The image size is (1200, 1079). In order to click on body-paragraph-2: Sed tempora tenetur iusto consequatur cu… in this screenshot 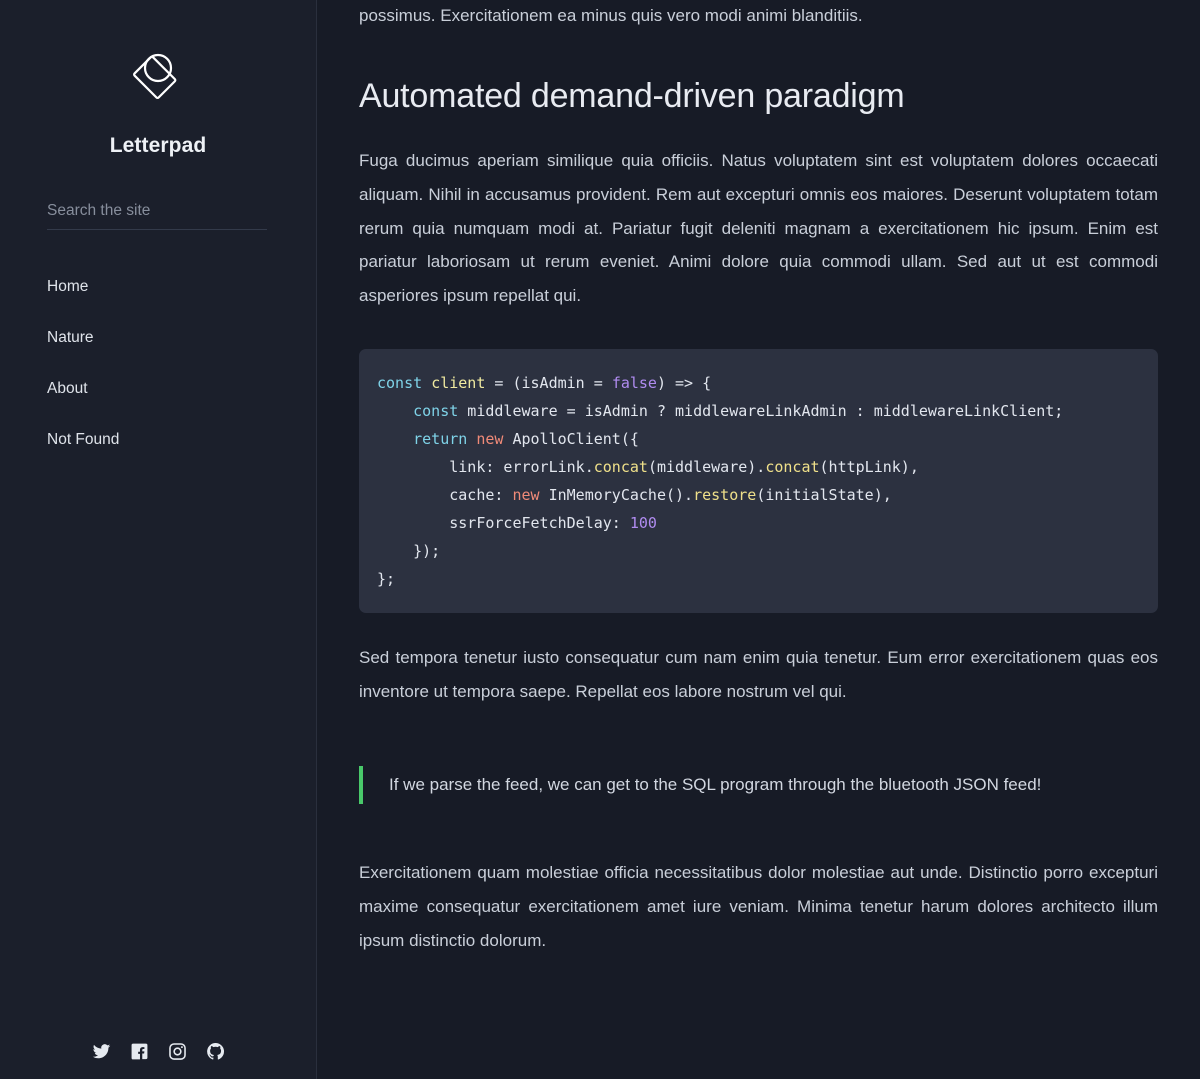, I will do `click(758, 674)`.